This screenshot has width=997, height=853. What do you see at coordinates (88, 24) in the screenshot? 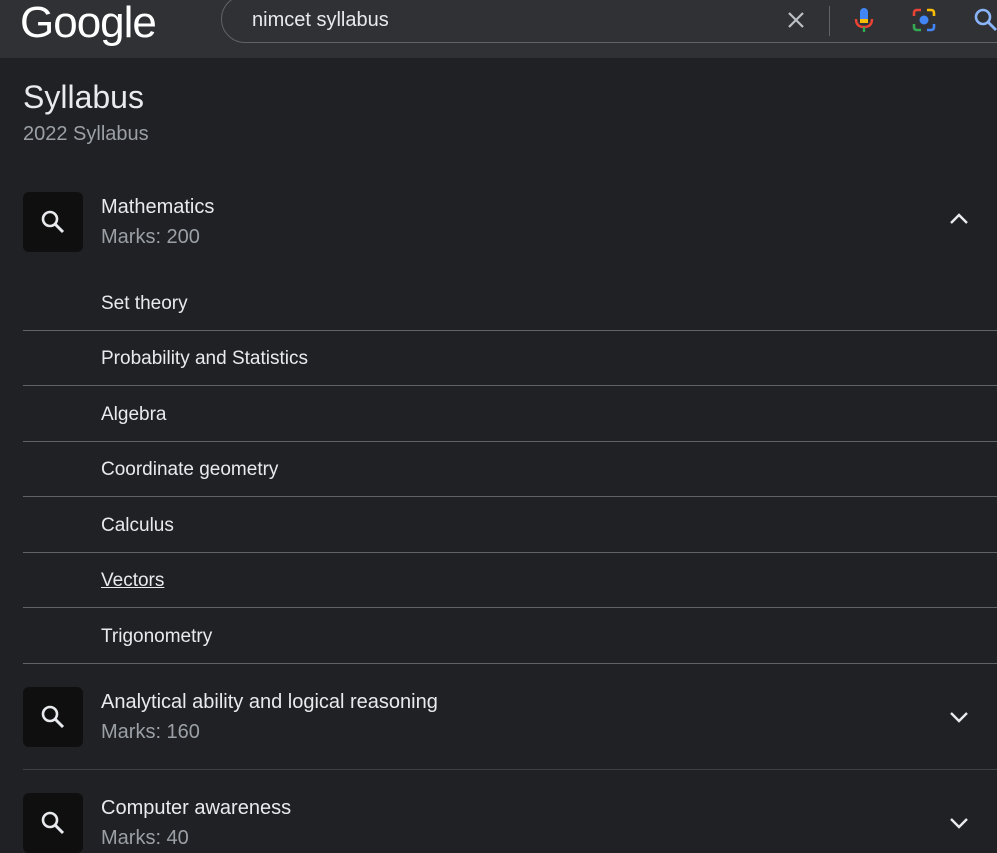
I see `google-logo: Google` at bounding box center [88, 24].